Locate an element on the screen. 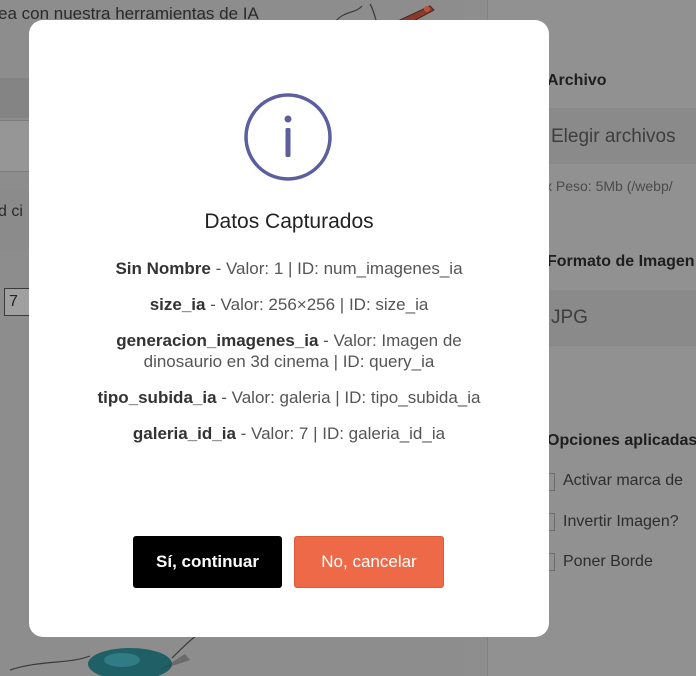  dialog-title: Datos Capturados is located at coordinates (289, 221).